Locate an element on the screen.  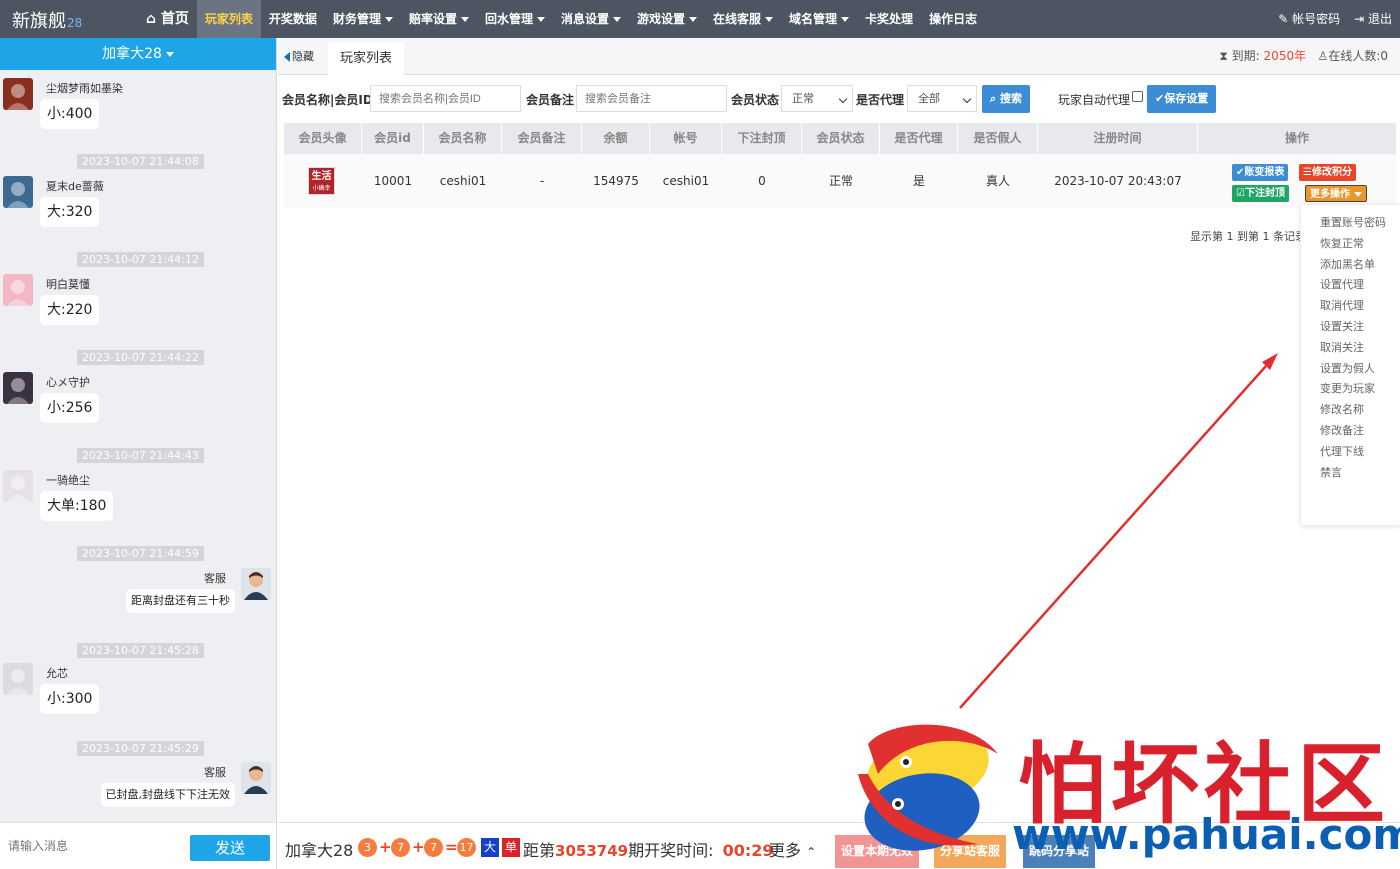
menu-item: 恢复正常 is located at coordinates (1350, 244).